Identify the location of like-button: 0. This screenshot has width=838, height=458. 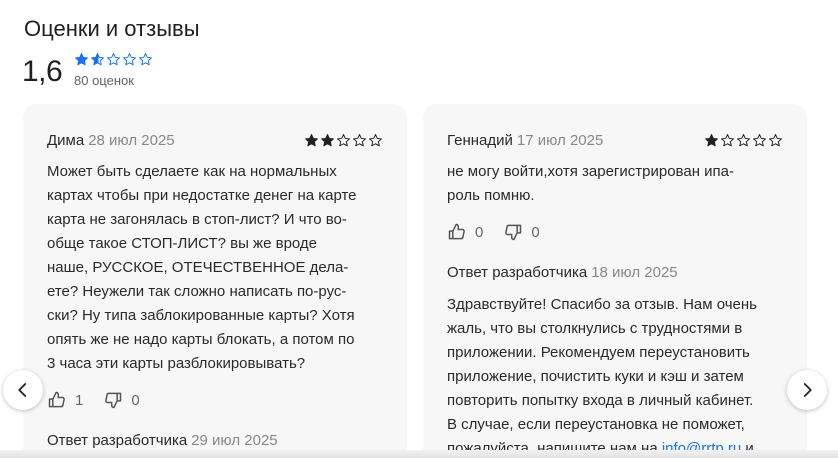
(465, 232).